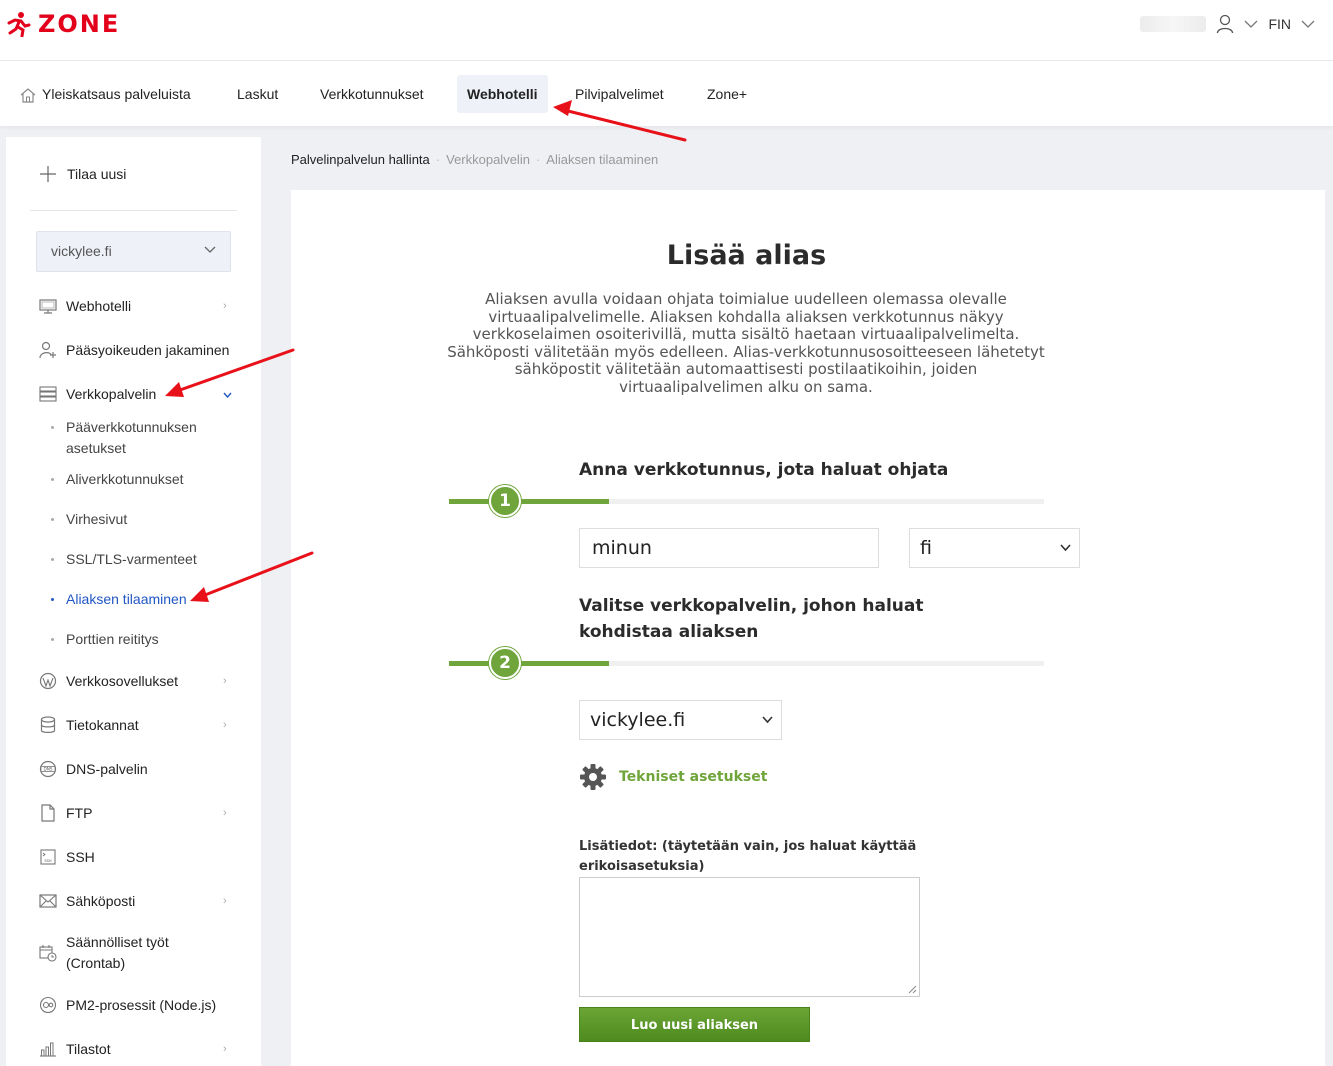  What do you see at coordinates (99, 306) in the screenshot?
I see `sidebar-item-label: Webhotelli` at bounding box center [99, 306].